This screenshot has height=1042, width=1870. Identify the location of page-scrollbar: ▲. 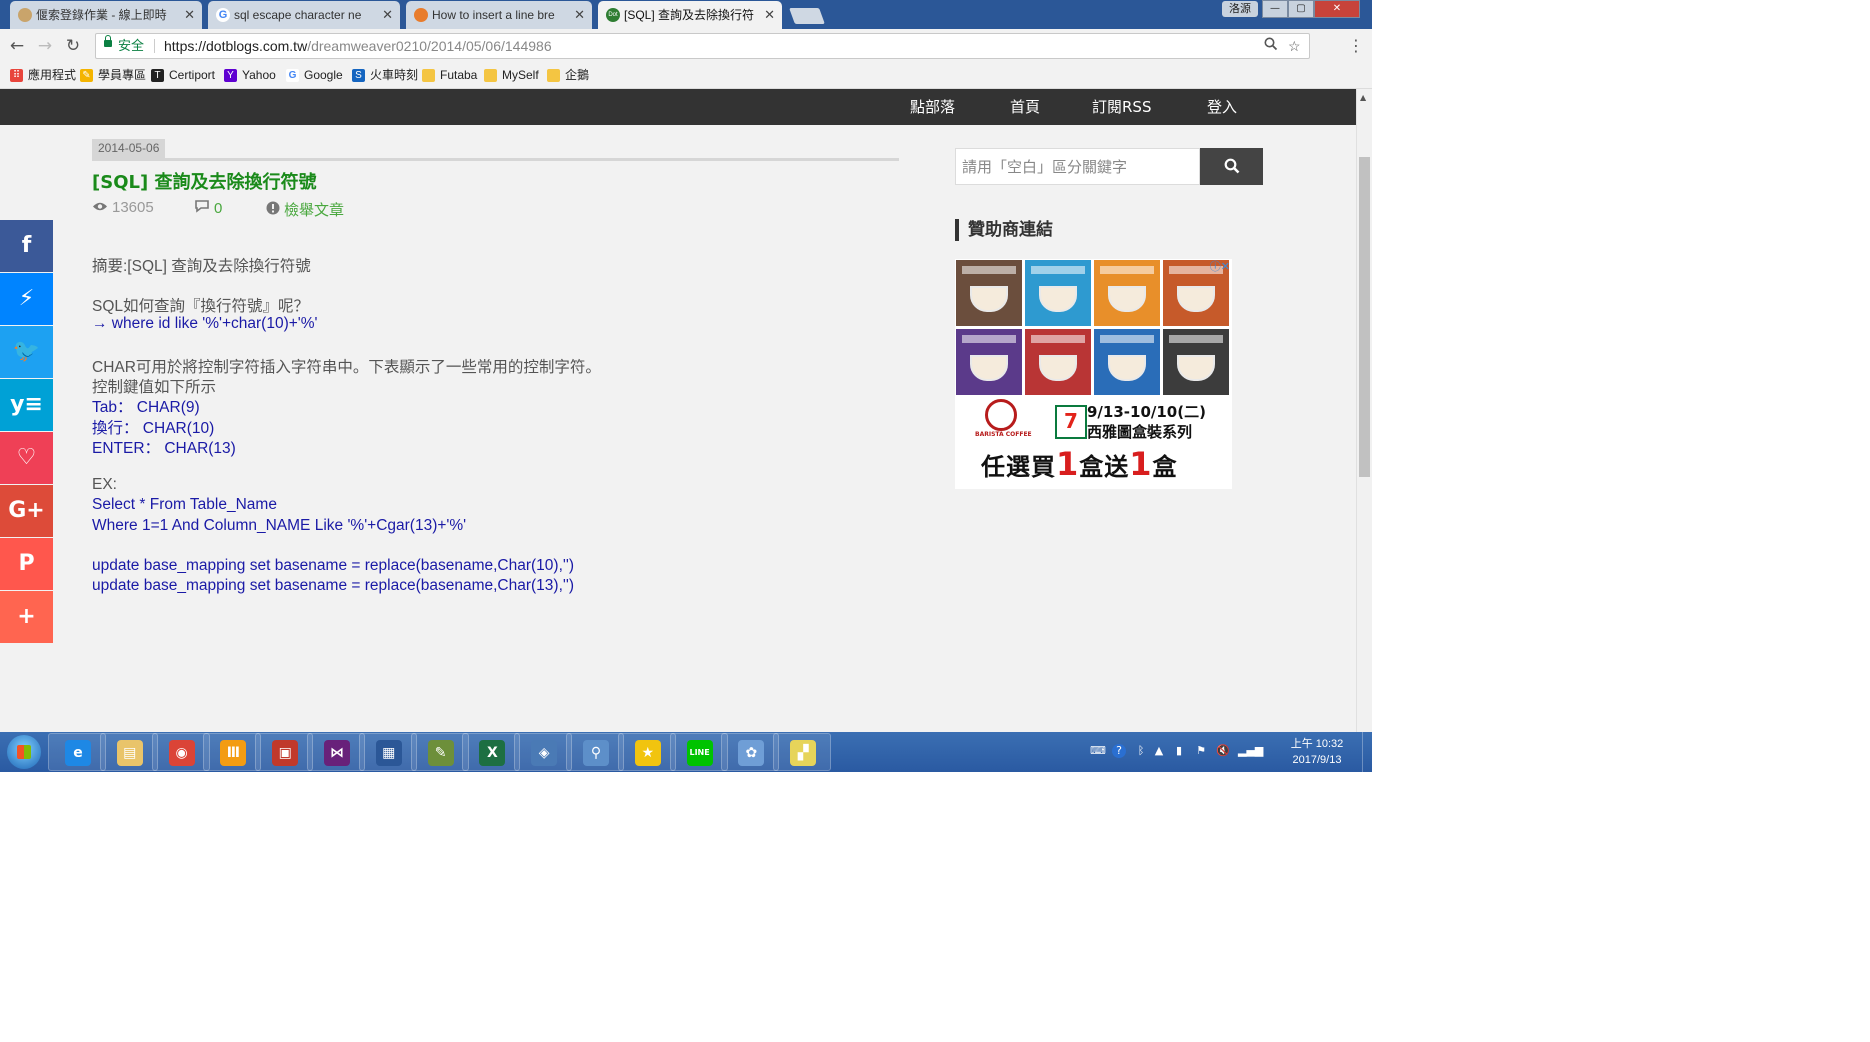
(1364, 410).